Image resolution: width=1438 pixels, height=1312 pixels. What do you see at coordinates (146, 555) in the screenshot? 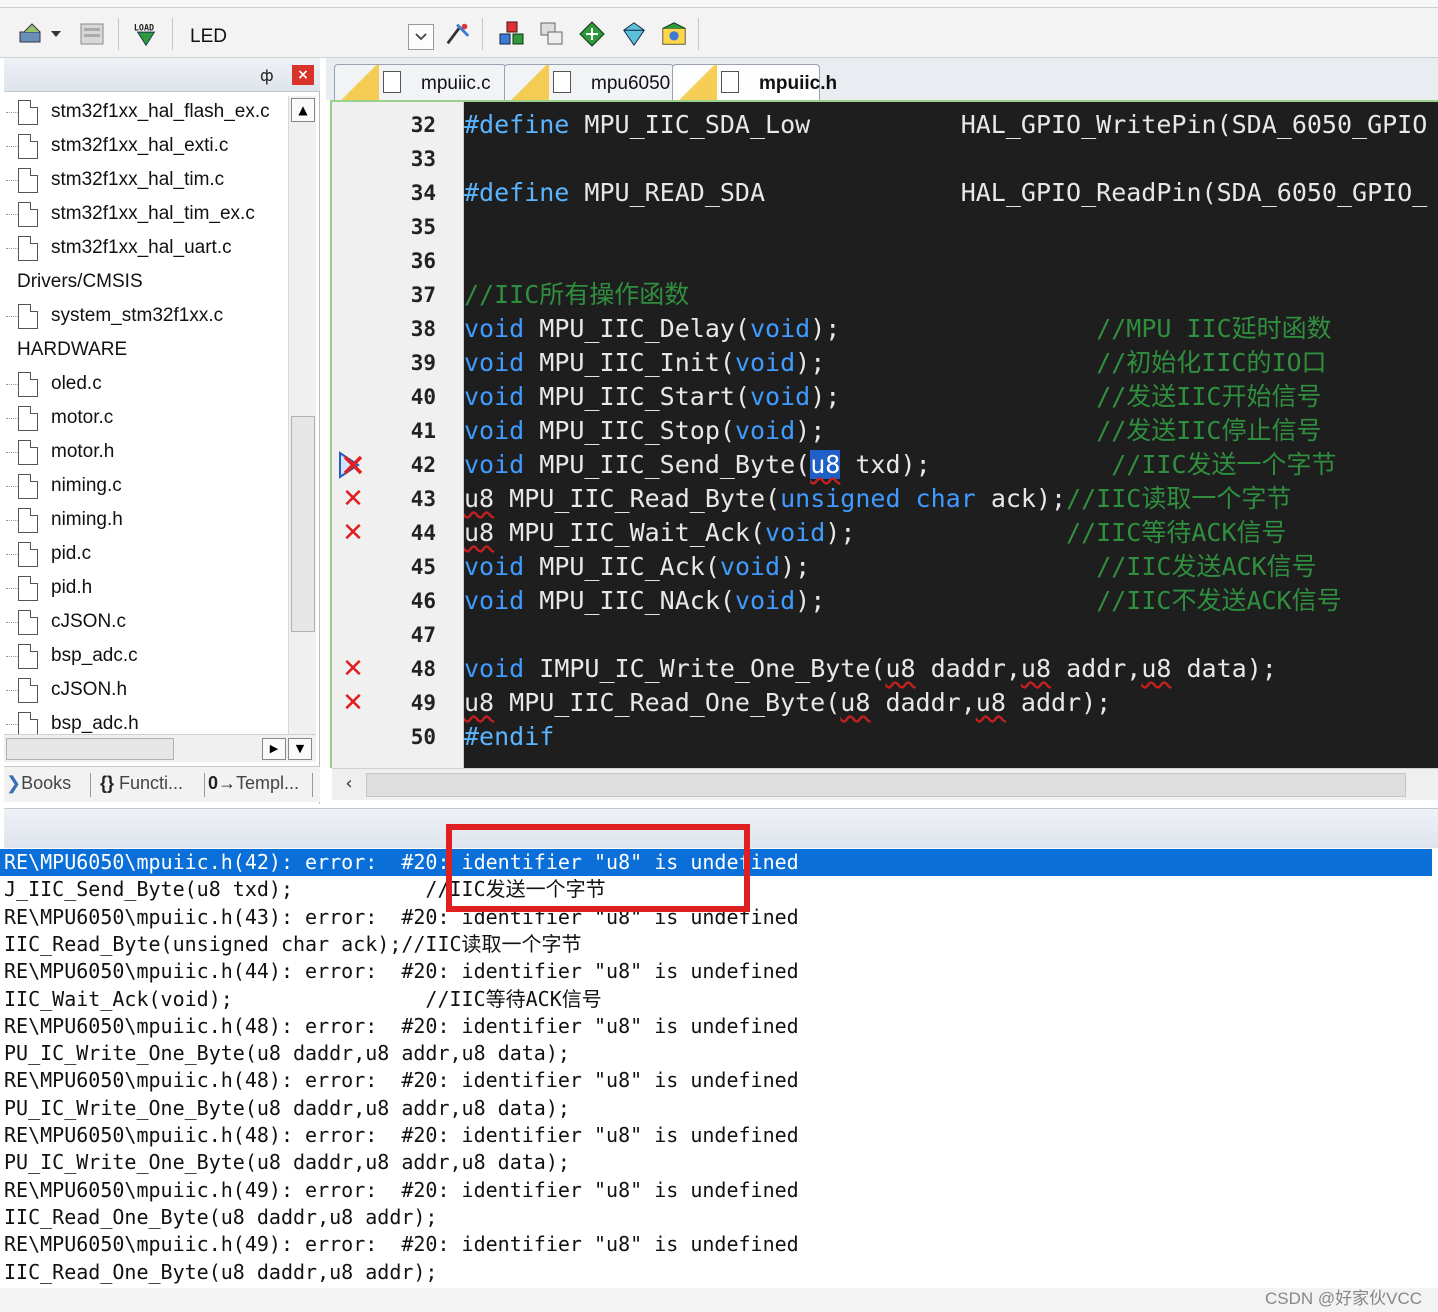
I see `tree-file-item: pid.c` at bounding box center [146, 555].